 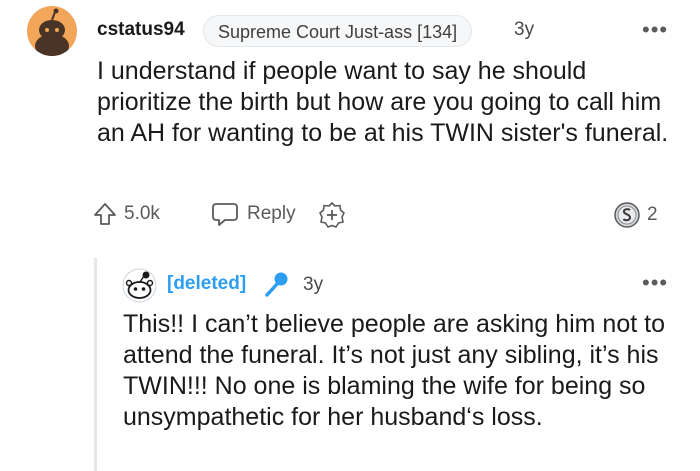 I want to click on microphone-icon, so click(x=276, y=284).